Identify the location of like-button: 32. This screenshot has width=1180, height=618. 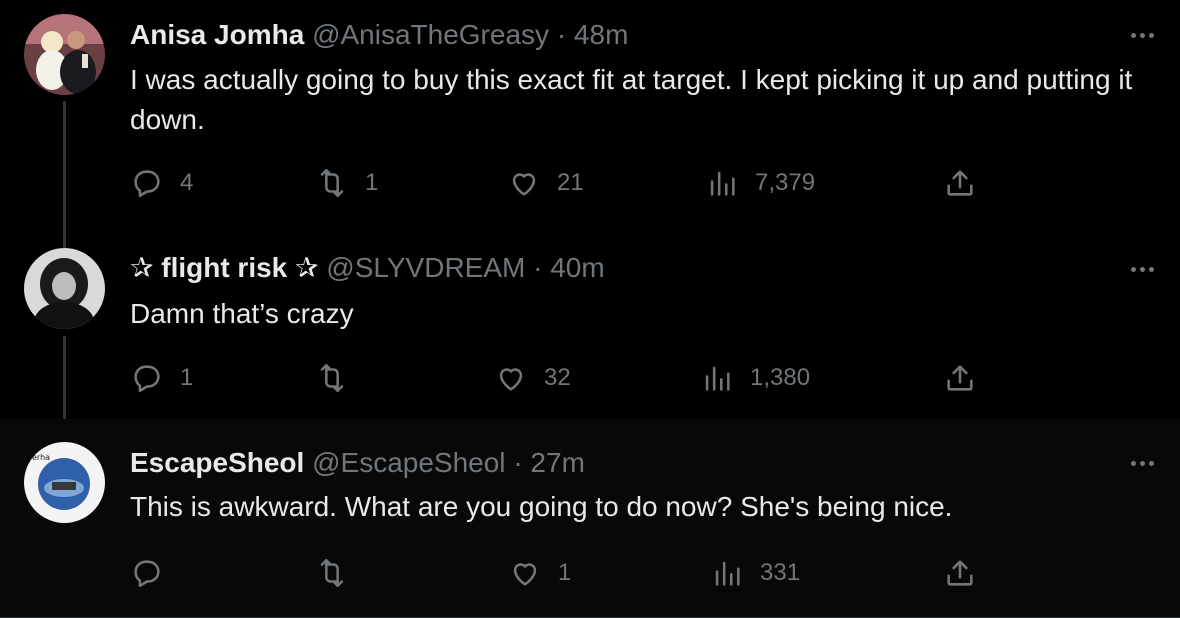
(532, 378).